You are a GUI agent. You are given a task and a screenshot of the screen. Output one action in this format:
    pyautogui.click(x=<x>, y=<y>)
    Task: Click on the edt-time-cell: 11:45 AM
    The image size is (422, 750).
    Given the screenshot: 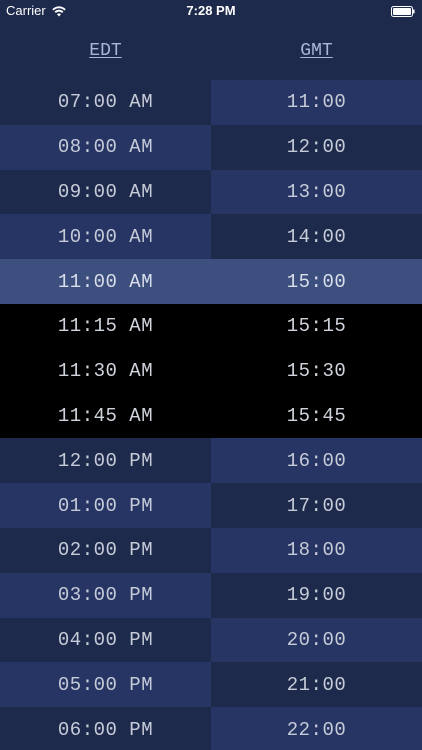 What is the action you would take?
    pyautogui.click(x=105, y=416)
    